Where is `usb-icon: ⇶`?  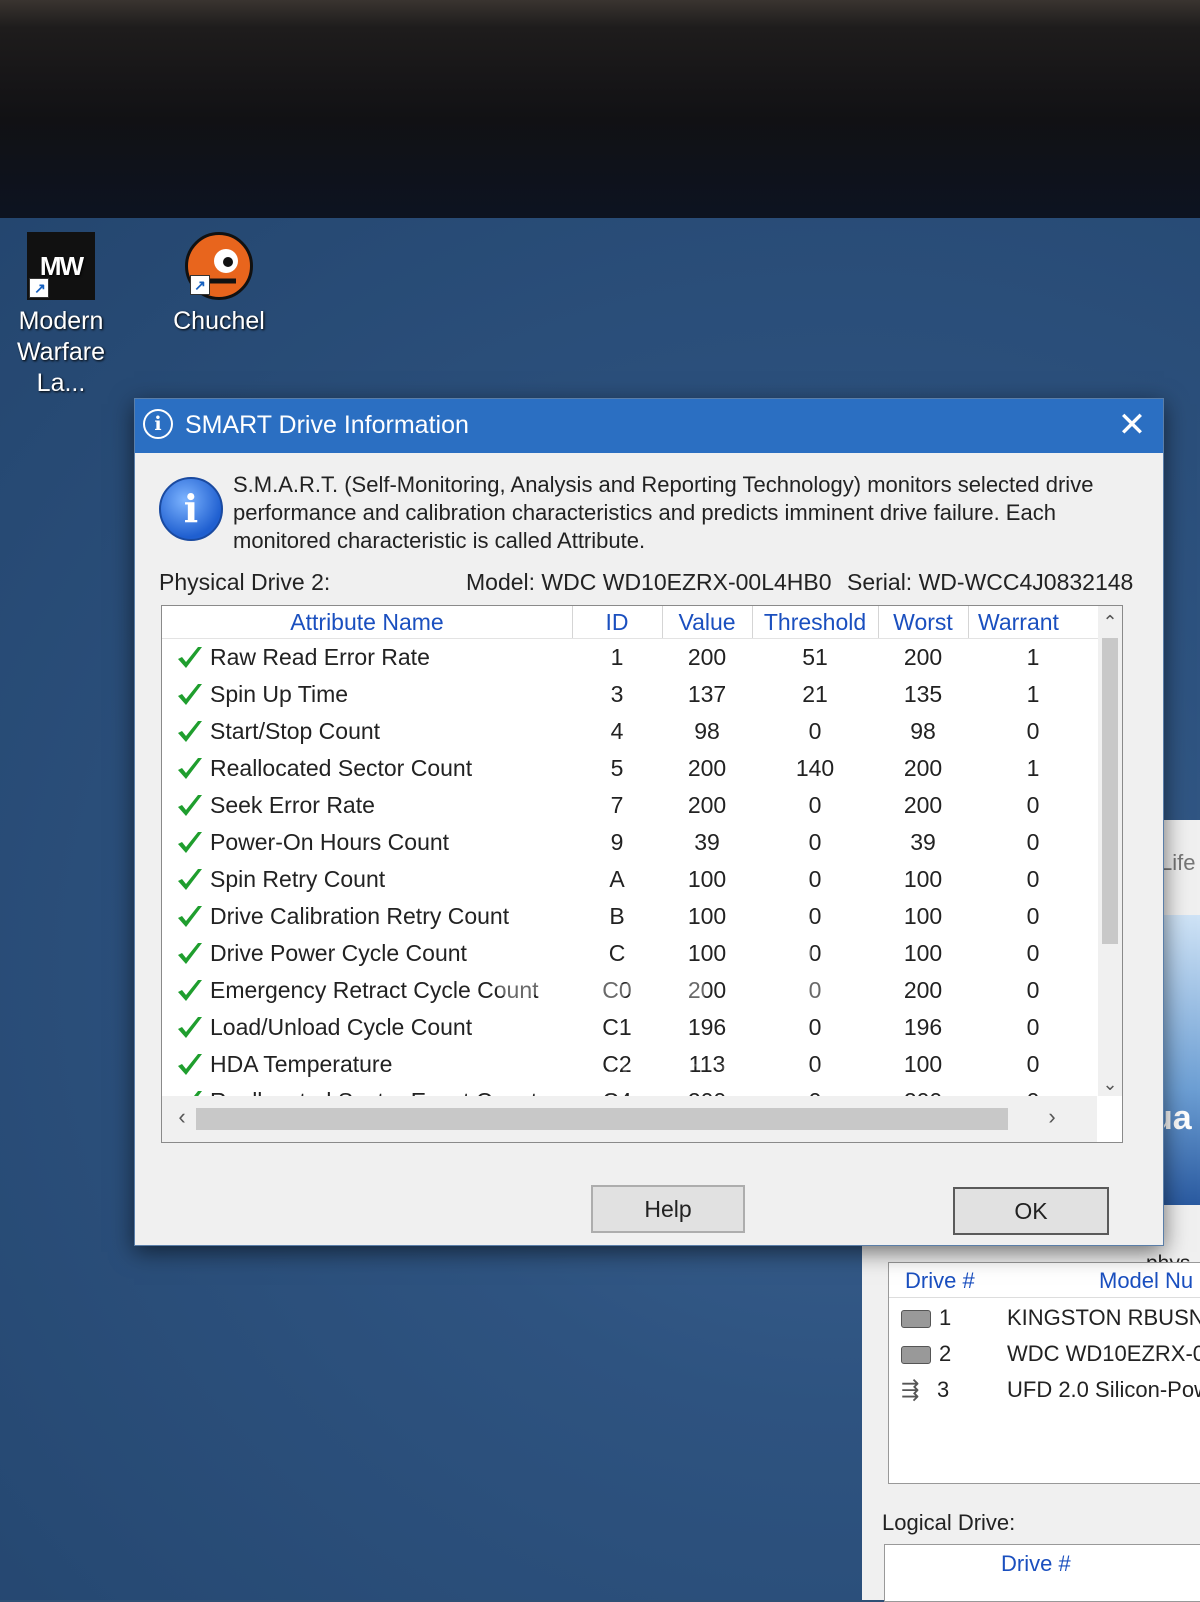
usb-icon: ⇶ is located at coordinates (910, 1389).